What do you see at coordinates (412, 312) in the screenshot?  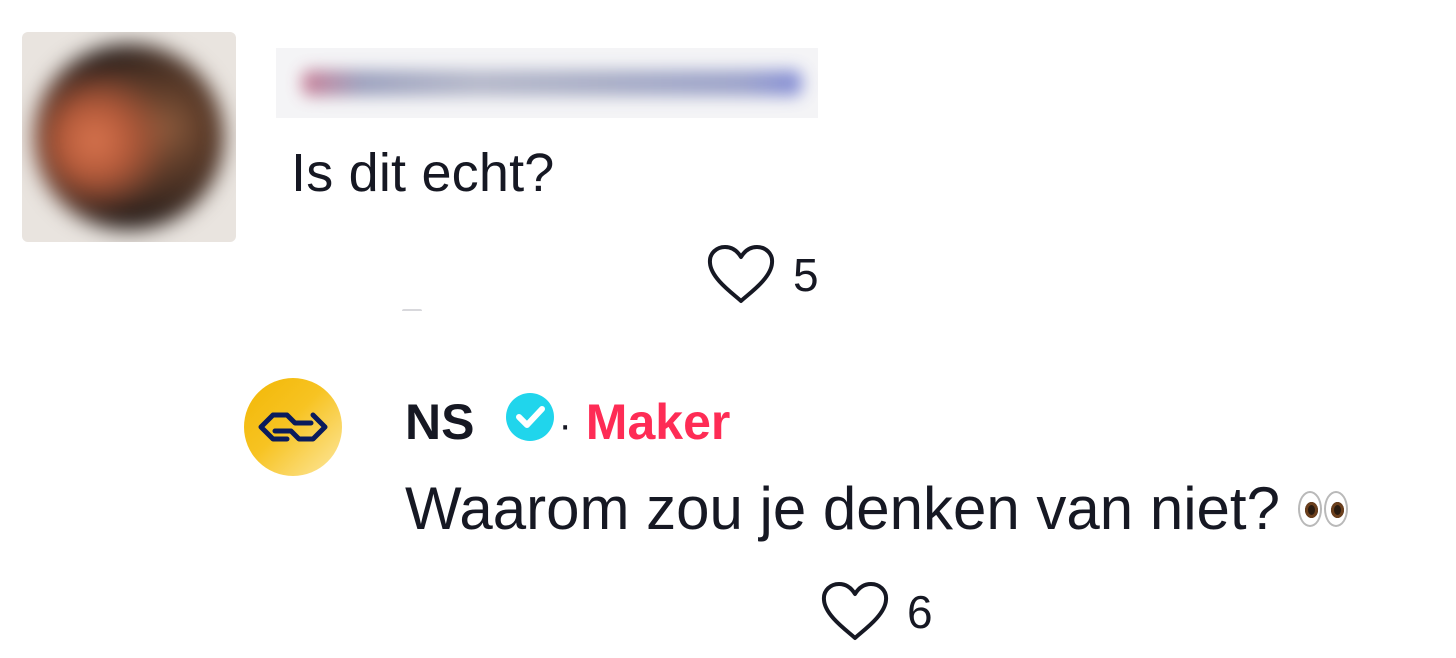 I see `divider` at bounding box center [412, 312].